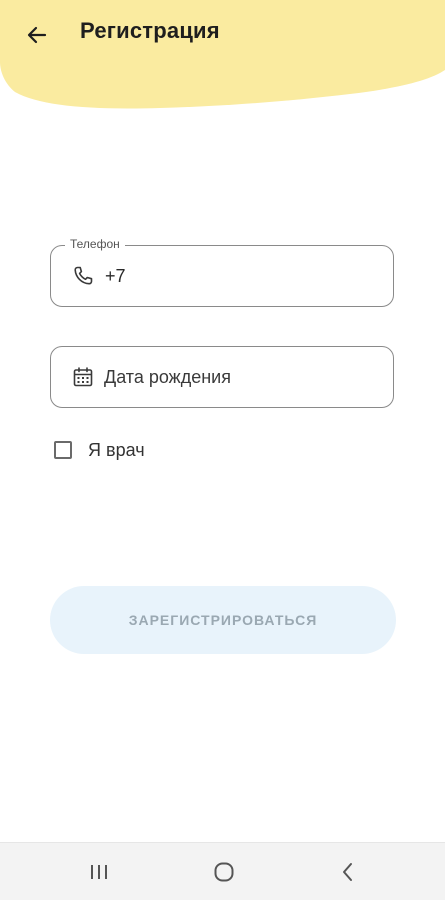 The width and height of the screenshot is (445, 900). What do you see at coordinates (116, 449) in the screenshot?
I see `doctor-checkbox-label: Я врач` at bounding box center [116, 449].